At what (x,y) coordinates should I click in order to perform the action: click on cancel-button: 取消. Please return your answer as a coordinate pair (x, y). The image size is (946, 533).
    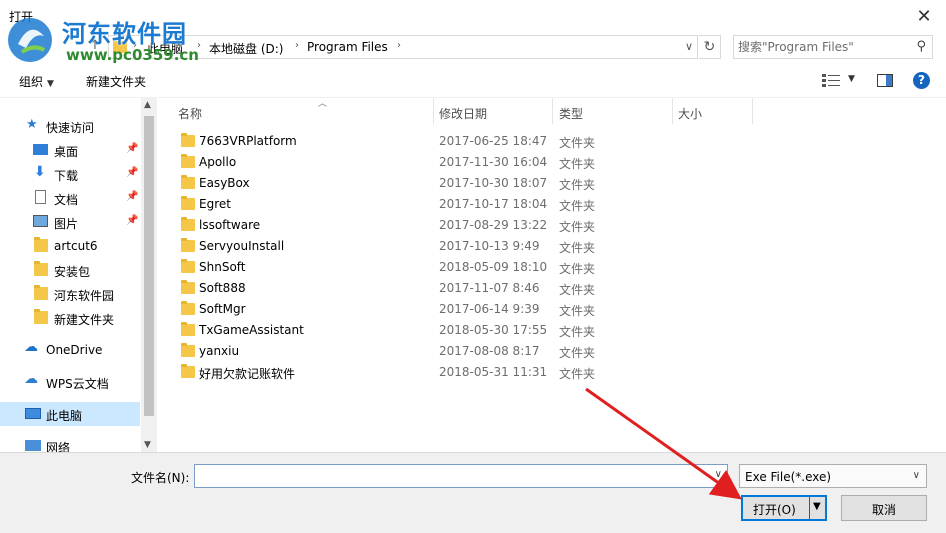
    Looking at the image, I should click on (884, 508).